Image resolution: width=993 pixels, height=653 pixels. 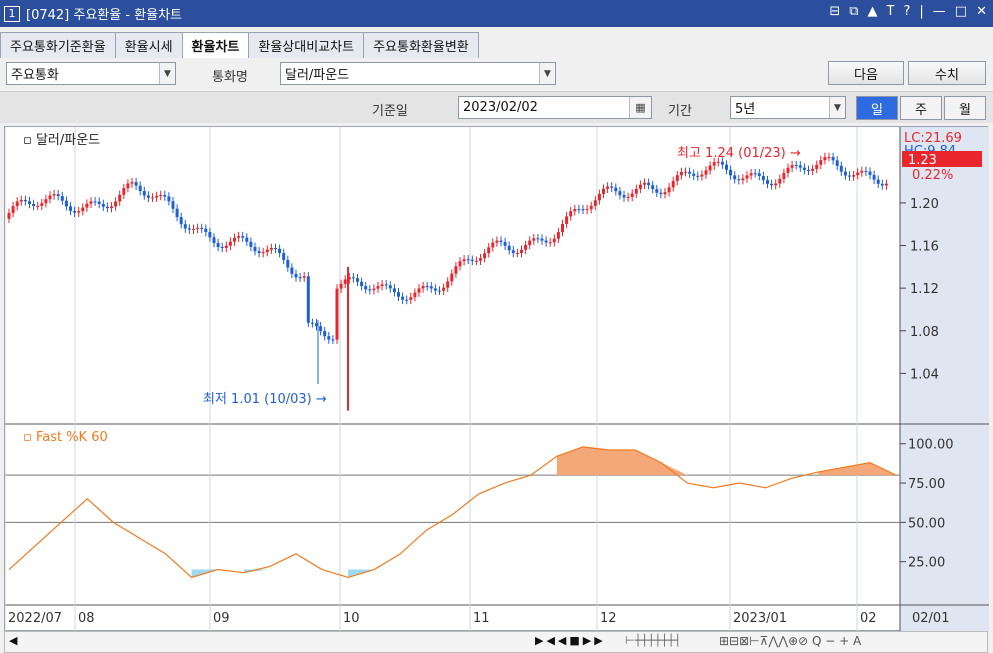 What do you see at coordinates (981, 11) in the screenshot?
I see `window-control-icon: ✕` at bounding box center [981, 11].